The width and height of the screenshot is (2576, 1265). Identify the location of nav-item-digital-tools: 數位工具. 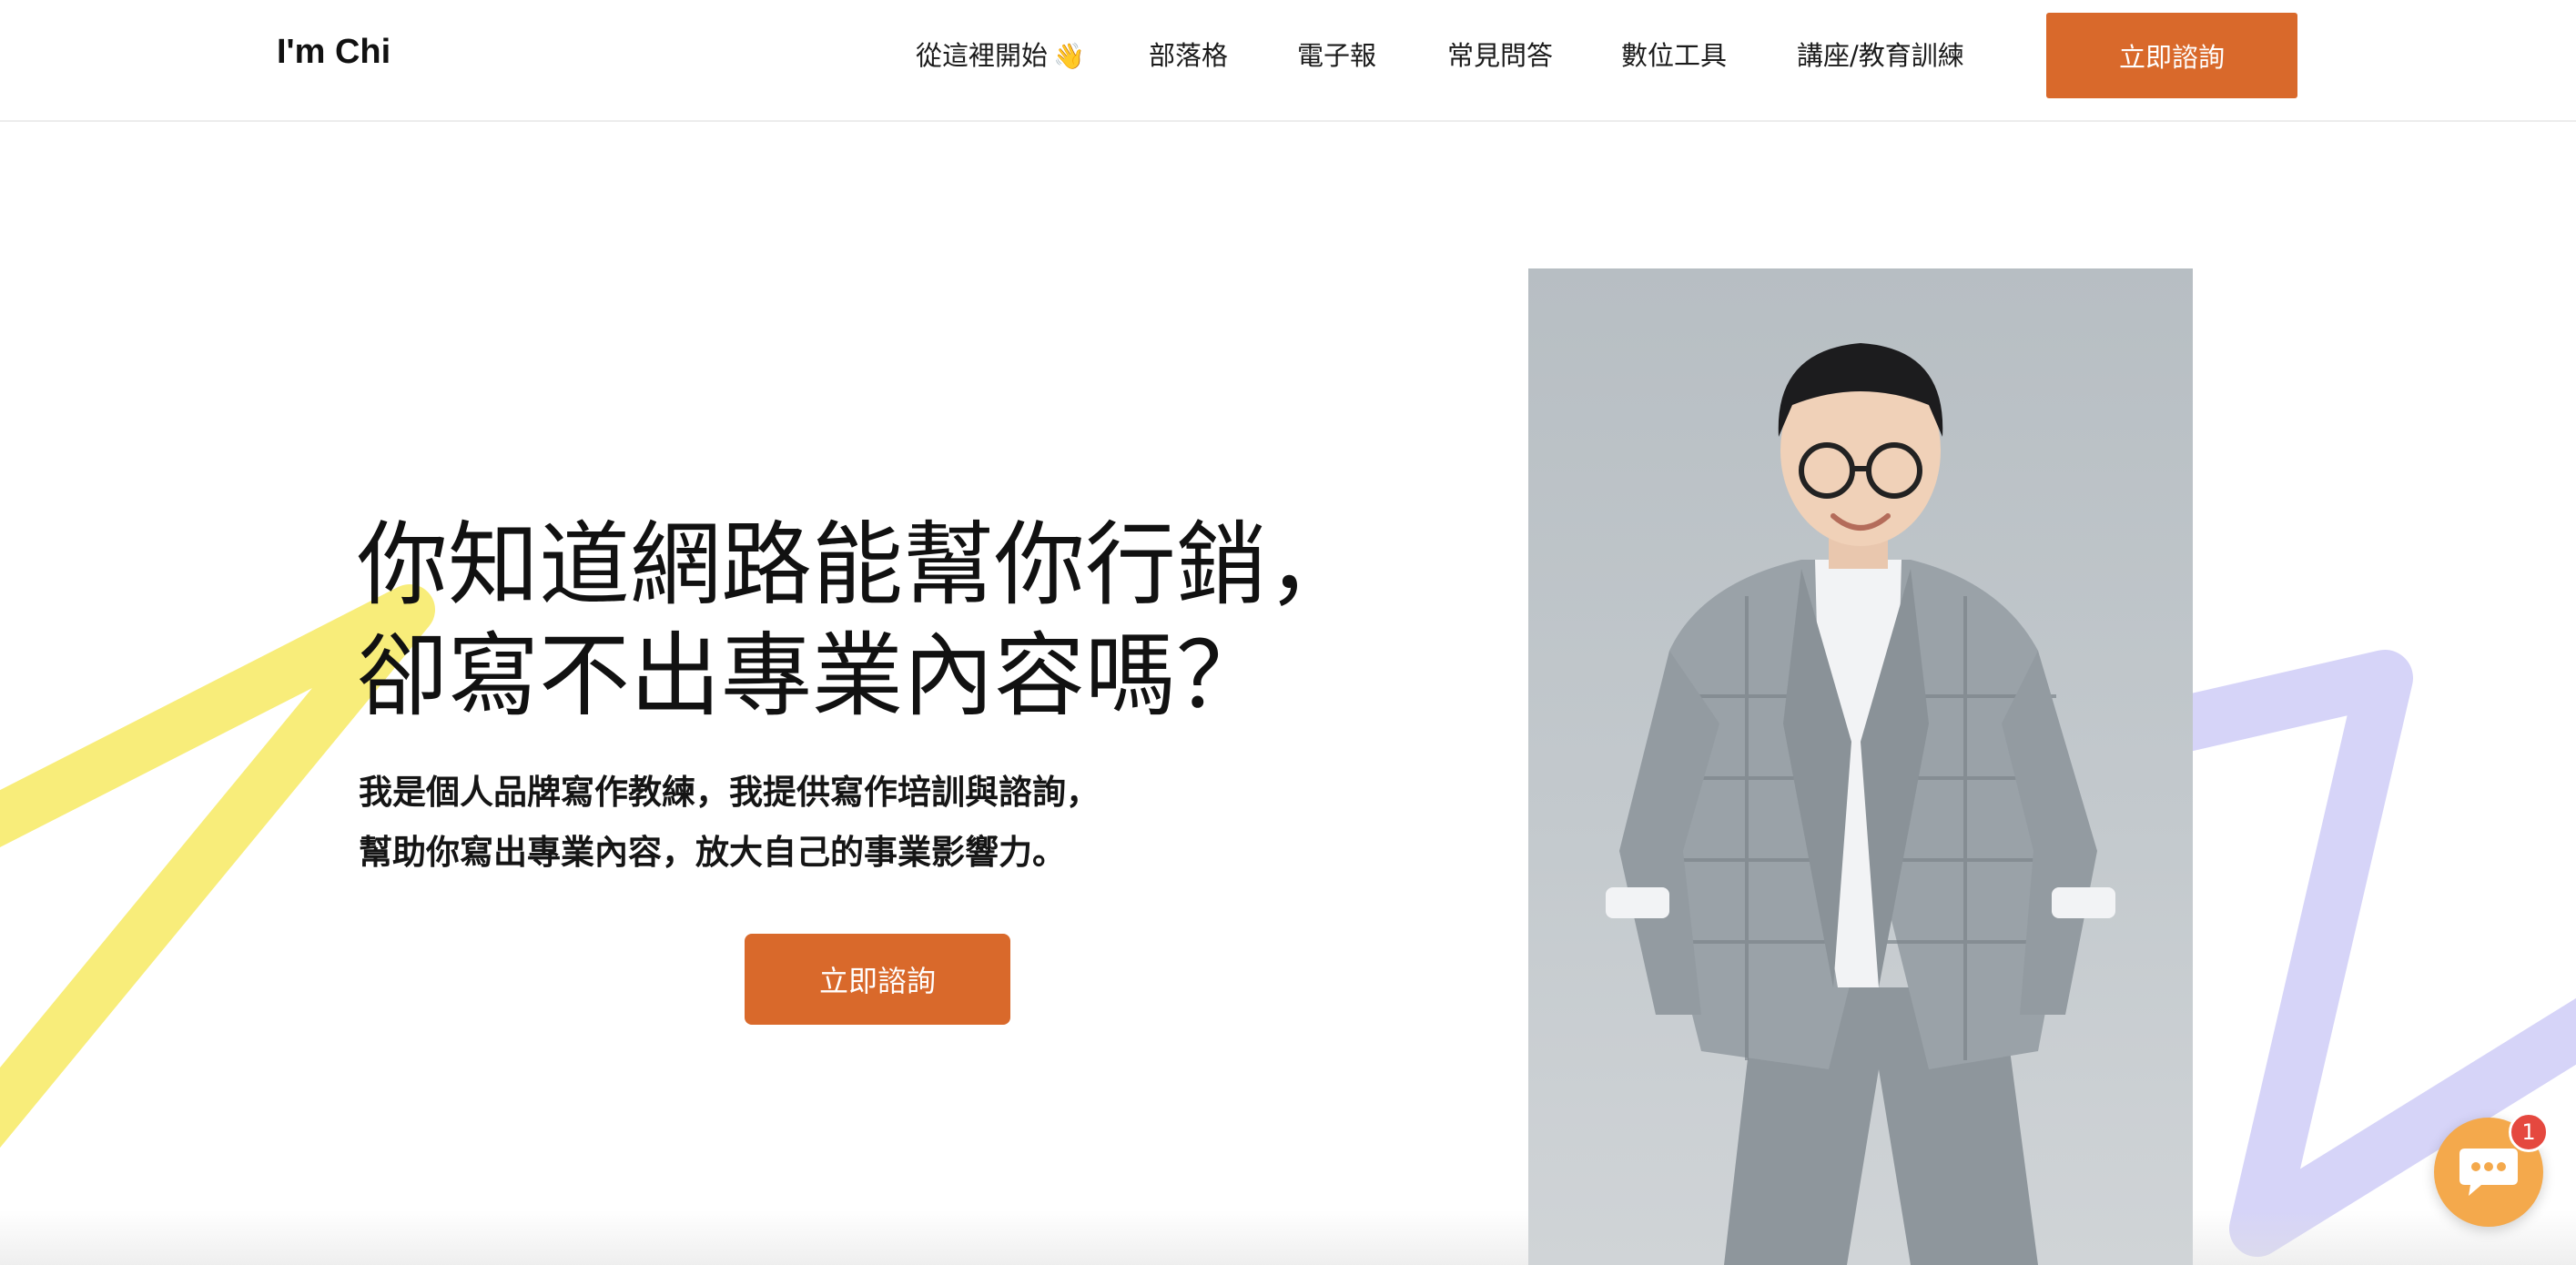
(1674, 54).